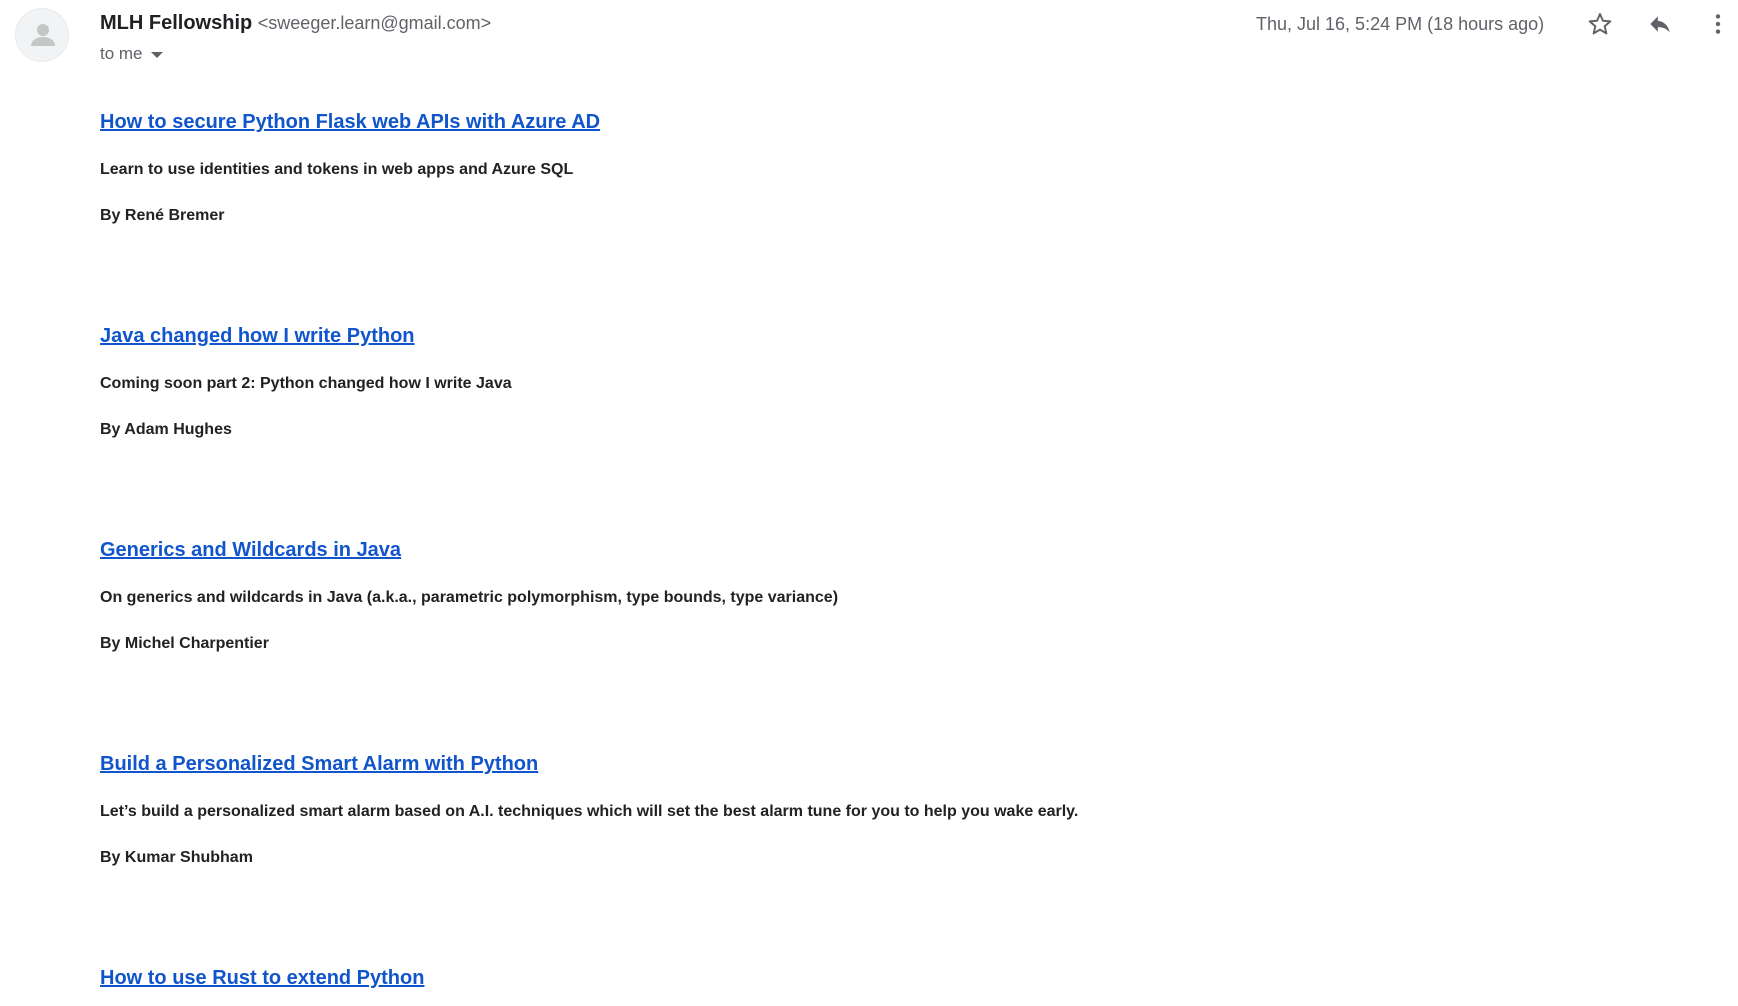 The image size is (1738, 1006). I want to click on article-title-link: Generics and Wildcards in Java, so click(250, 550).